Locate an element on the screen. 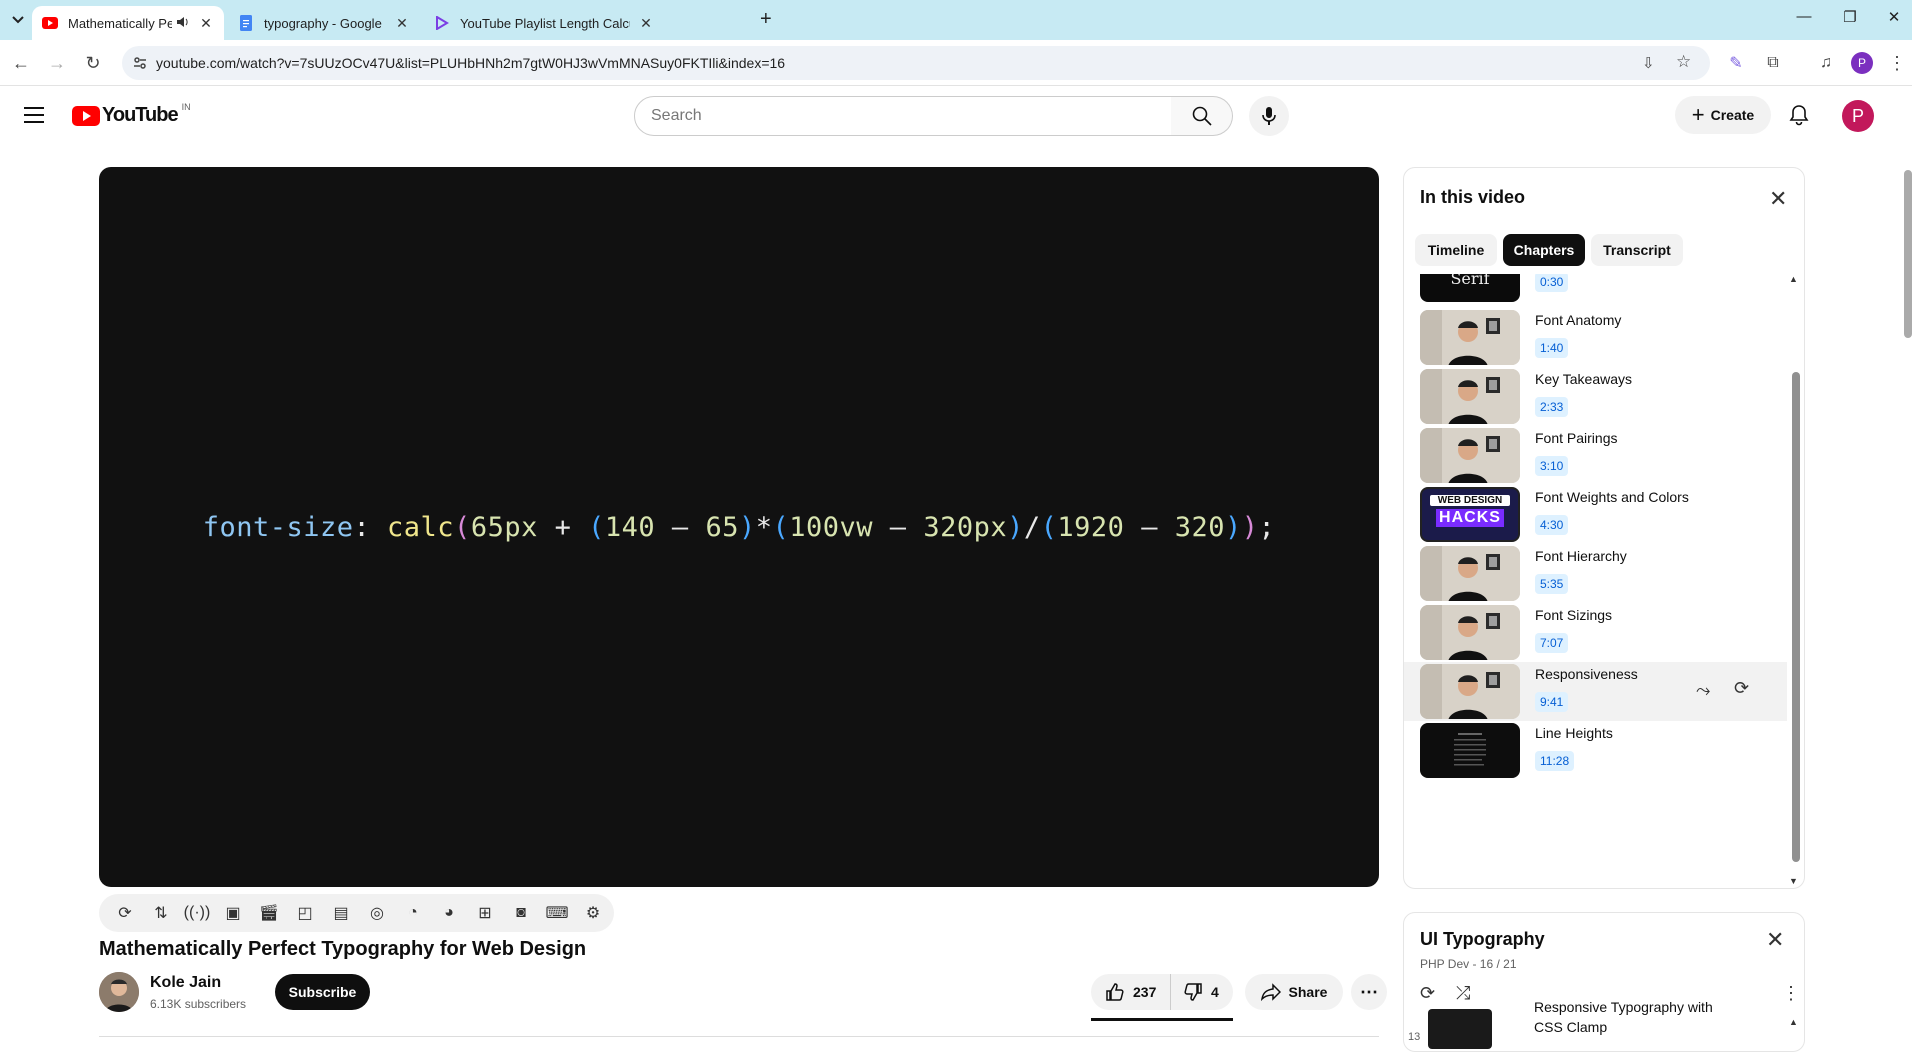  keyboard-icon: ⌨ is located at coordinates (557, 913).